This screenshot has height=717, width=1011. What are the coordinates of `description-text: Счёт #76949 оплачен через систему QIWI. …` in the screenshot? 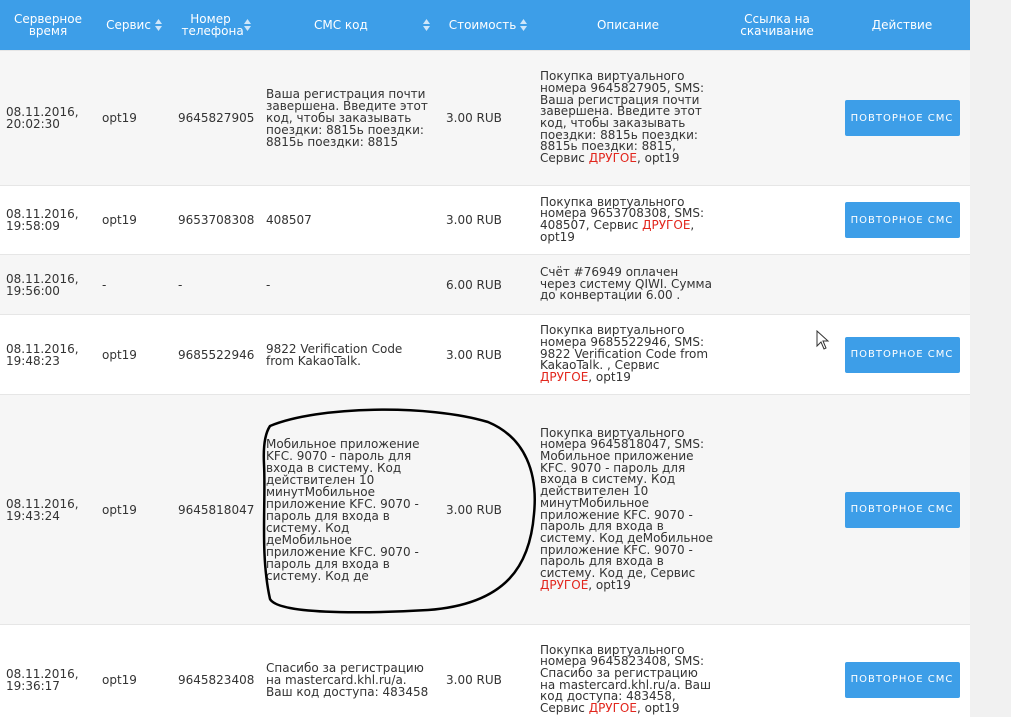 It's located at (626, 283).